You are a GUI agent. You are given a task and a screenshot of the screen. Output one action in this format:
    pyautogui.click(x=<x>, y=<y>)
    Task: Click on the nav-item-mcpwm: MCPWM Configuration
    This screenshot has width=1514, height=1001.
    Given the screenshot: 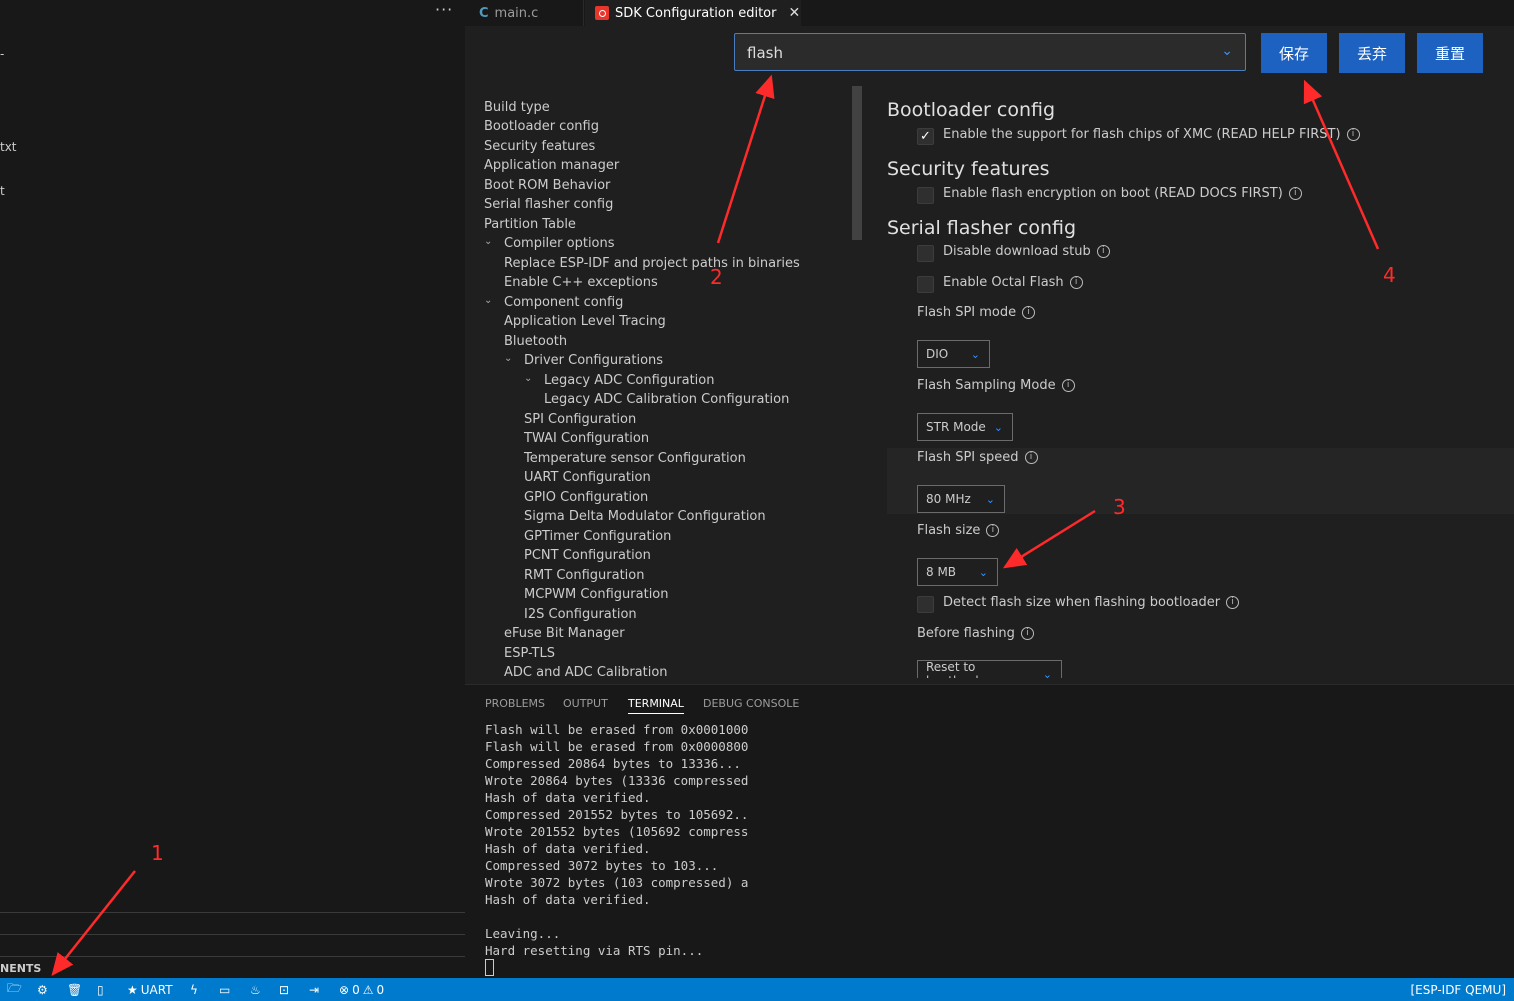 What is the action you would take?
    pyautogui.click(x=596, y=595)
    